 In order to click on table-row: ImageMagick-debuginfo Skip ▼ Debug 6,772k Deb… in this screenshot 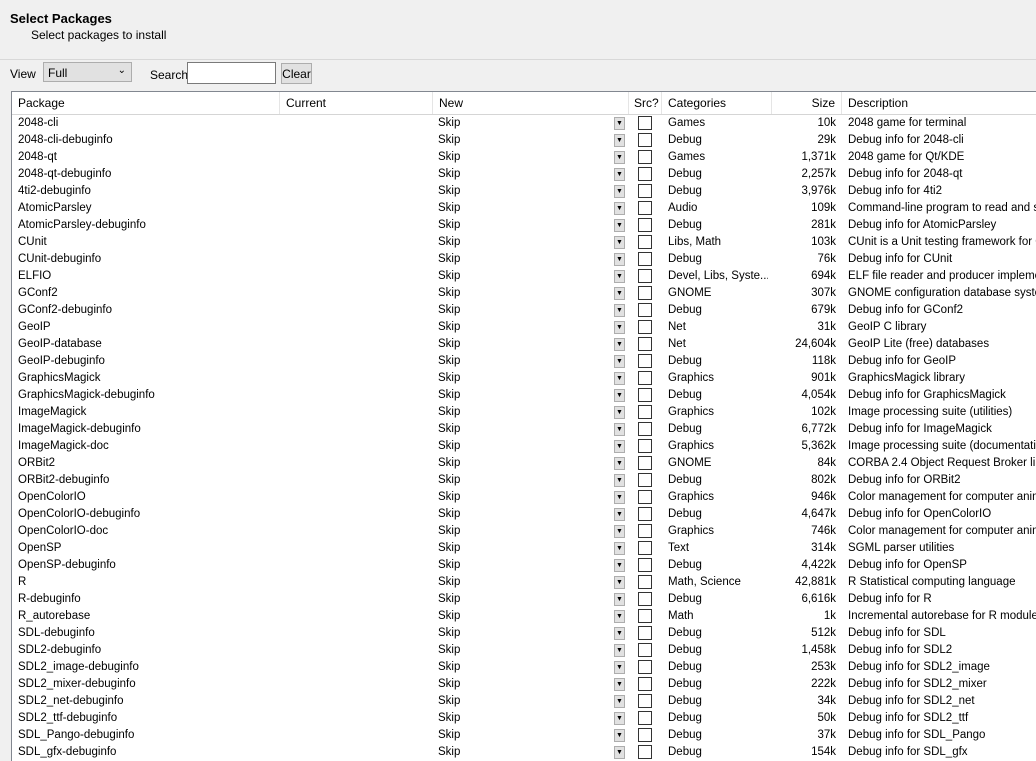, I will do `click(524, 429)`.